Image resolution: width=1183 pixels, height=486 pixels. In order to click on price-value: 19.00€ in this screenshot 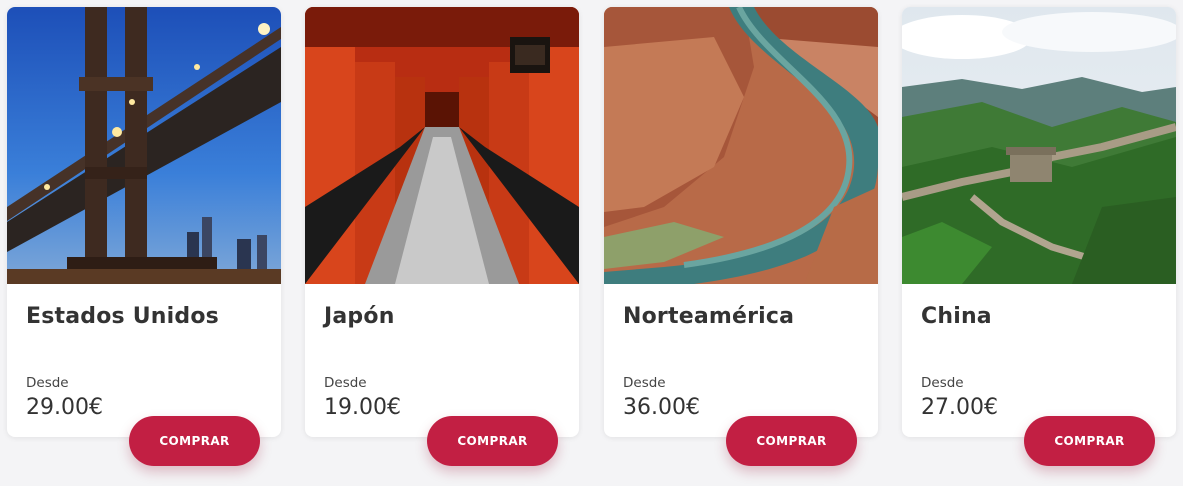, I will do `click(362, 407)`.